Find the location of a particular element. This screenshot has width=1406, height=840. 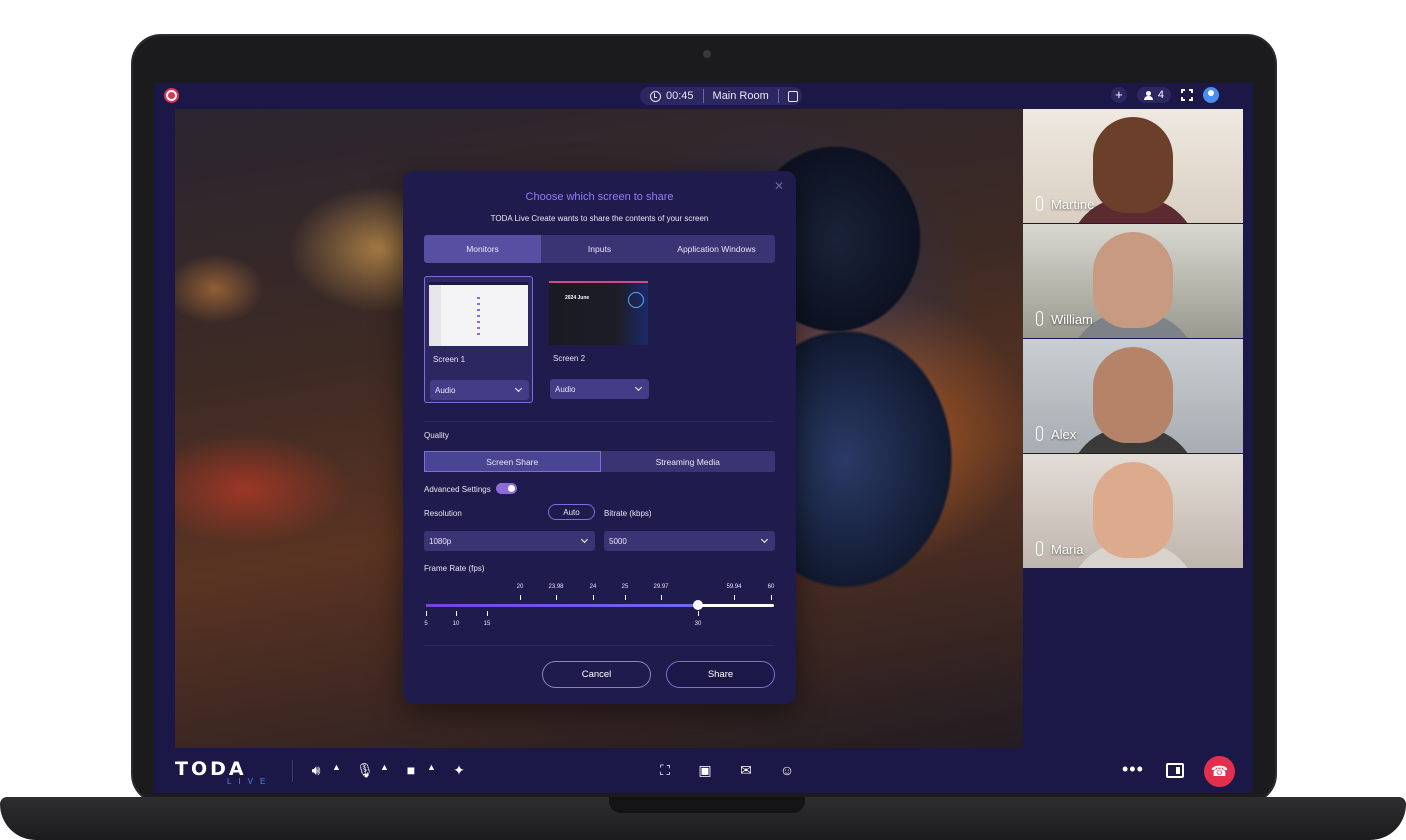

screen-option-2: 2024 June Screen 2 Audio is located at coordinates (599, 339).